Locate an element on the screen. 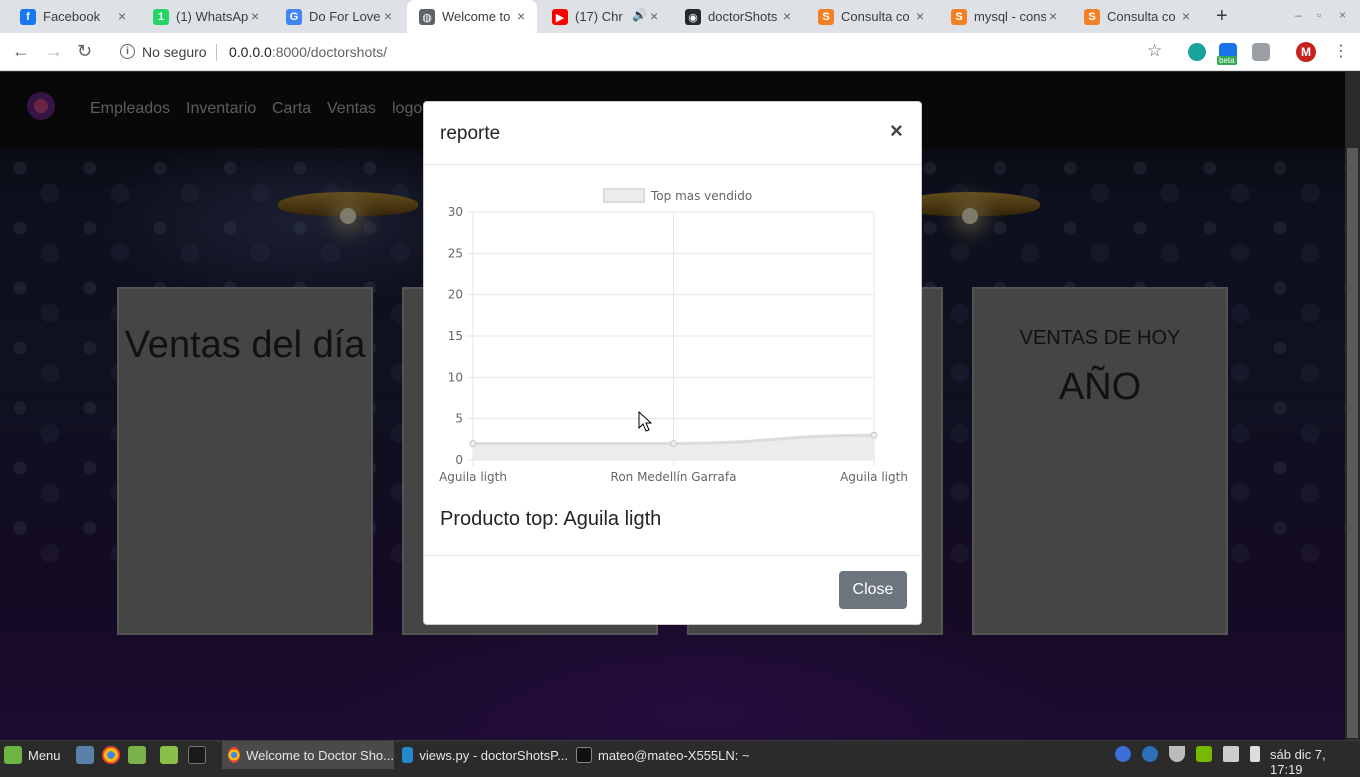  menu-label: Menu is located at coordinates (44, 755).